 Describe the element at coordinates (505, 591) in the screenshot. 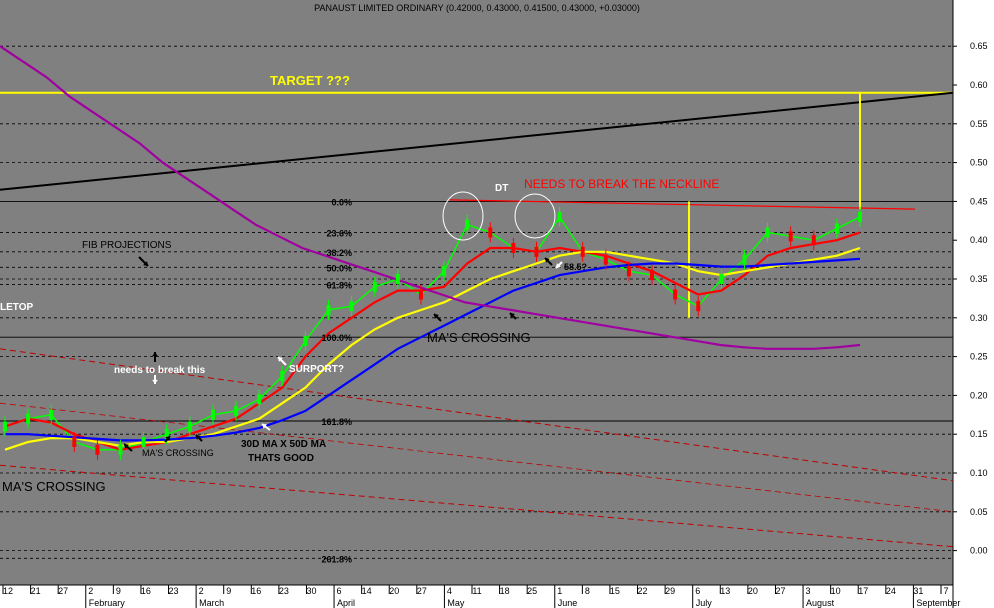

I see `x-tick-label: 18` at that location.